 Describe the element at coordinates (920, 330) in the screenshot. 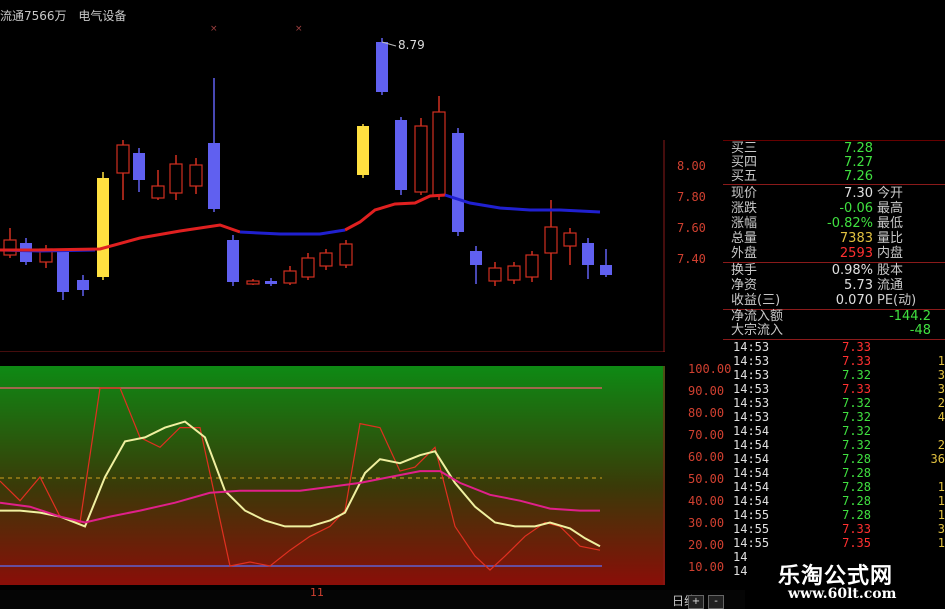

I see `flow-value: -48` at that location.